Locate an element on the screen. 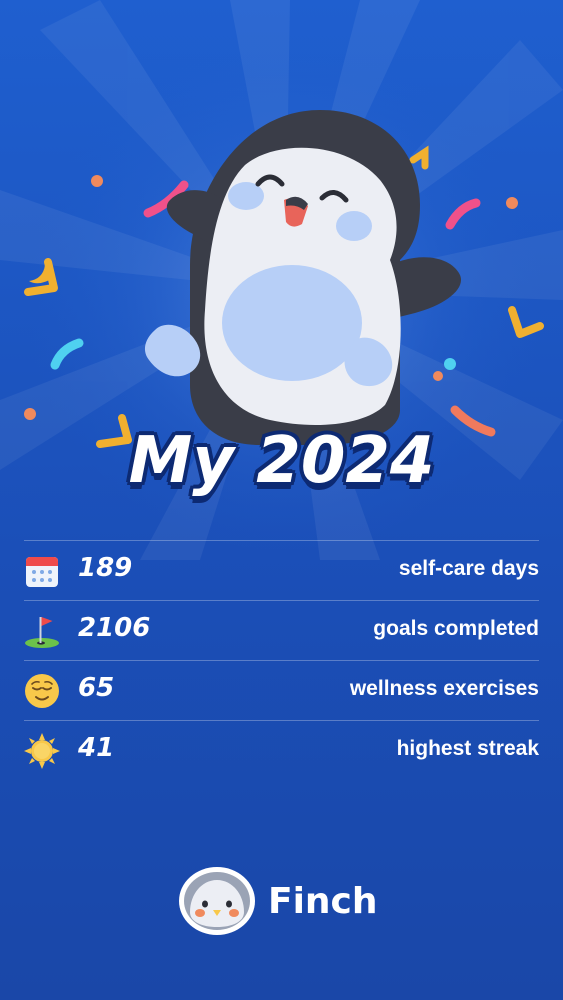  stat-value: 65 is located at coordinates (96, 687).